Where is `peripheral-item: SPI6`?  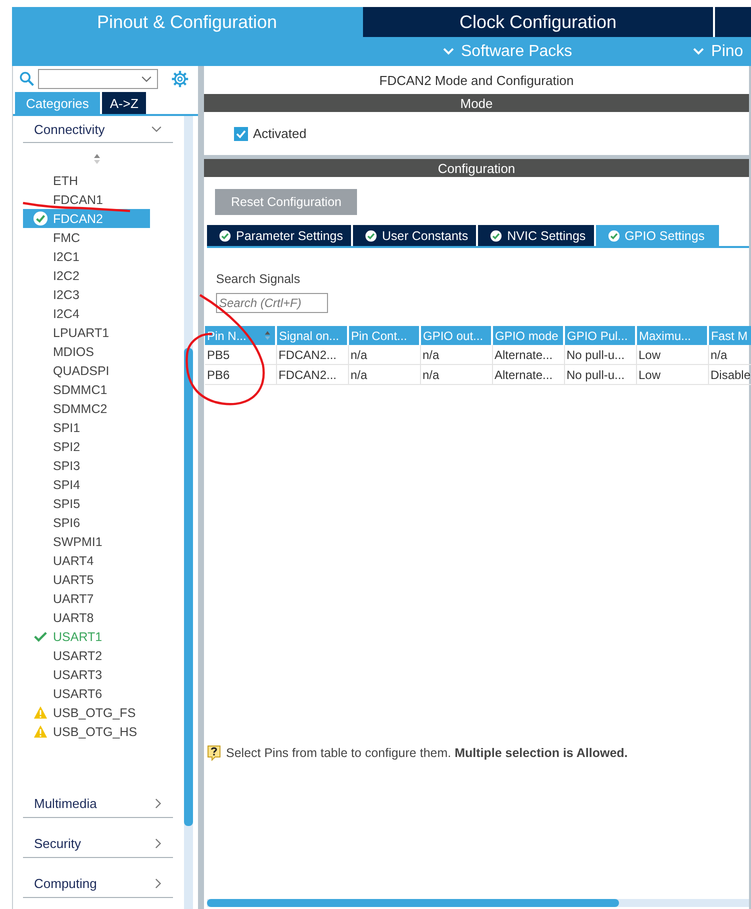 peripheral-item: SPI6 is located at coordinates (98, 522).